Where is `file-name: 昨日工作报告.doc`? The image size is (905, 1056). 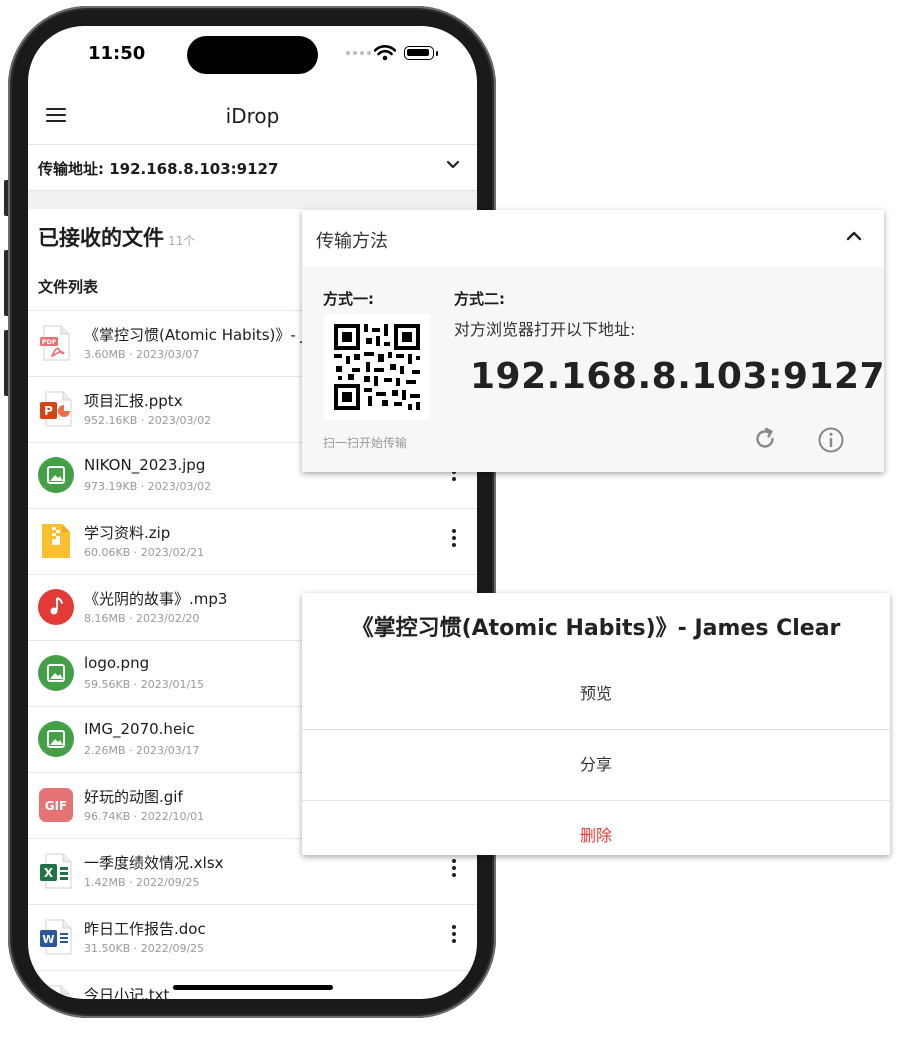 file-name: 昨日工作报告.doc is located at coordinates (145, 929).